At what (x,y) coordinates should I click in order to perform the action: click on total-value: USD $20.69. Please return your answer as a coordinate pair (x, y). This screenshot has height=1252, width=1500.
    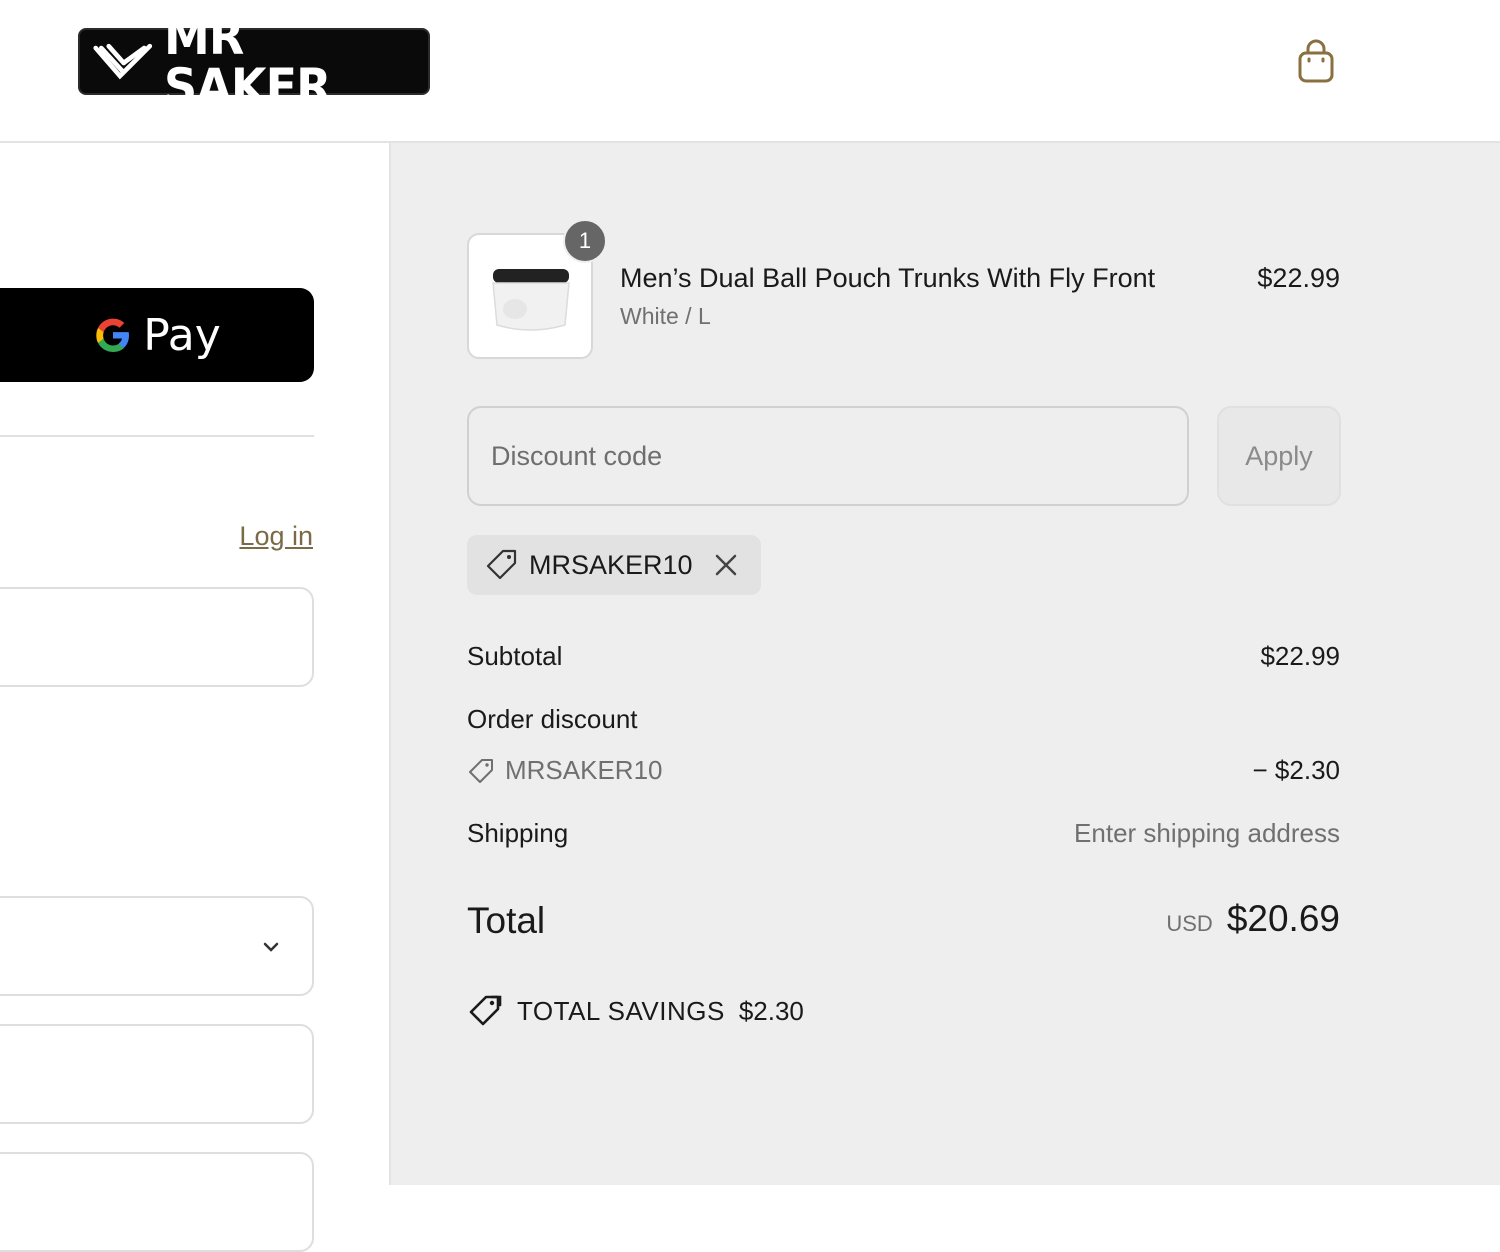
    Looking at the image, I should click on (1253, 919).